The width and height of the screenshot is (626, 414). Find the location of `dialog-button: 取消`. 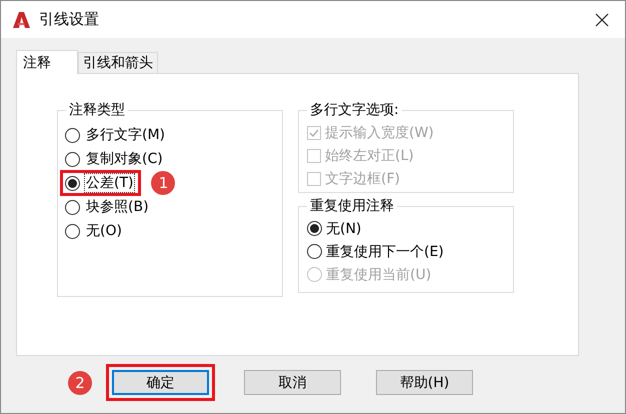

dialog-button: 取消 is located at coordinates (292, 382).